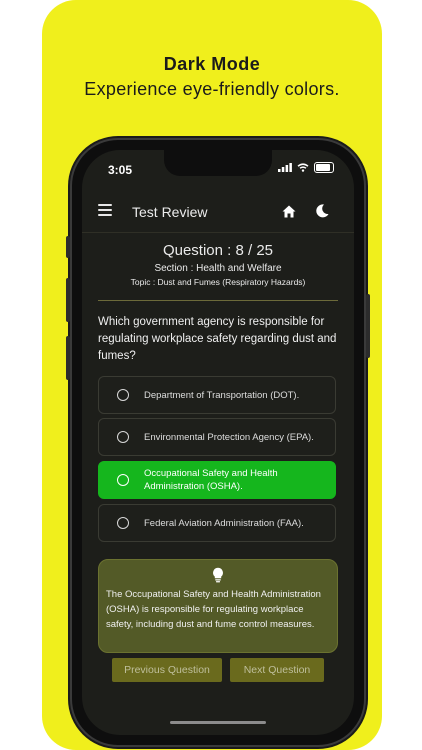 This screenshot has width=422, height=750. Describe the element at coordinates (218, 722) in the screenshot. I see `home-indicator` at that location.